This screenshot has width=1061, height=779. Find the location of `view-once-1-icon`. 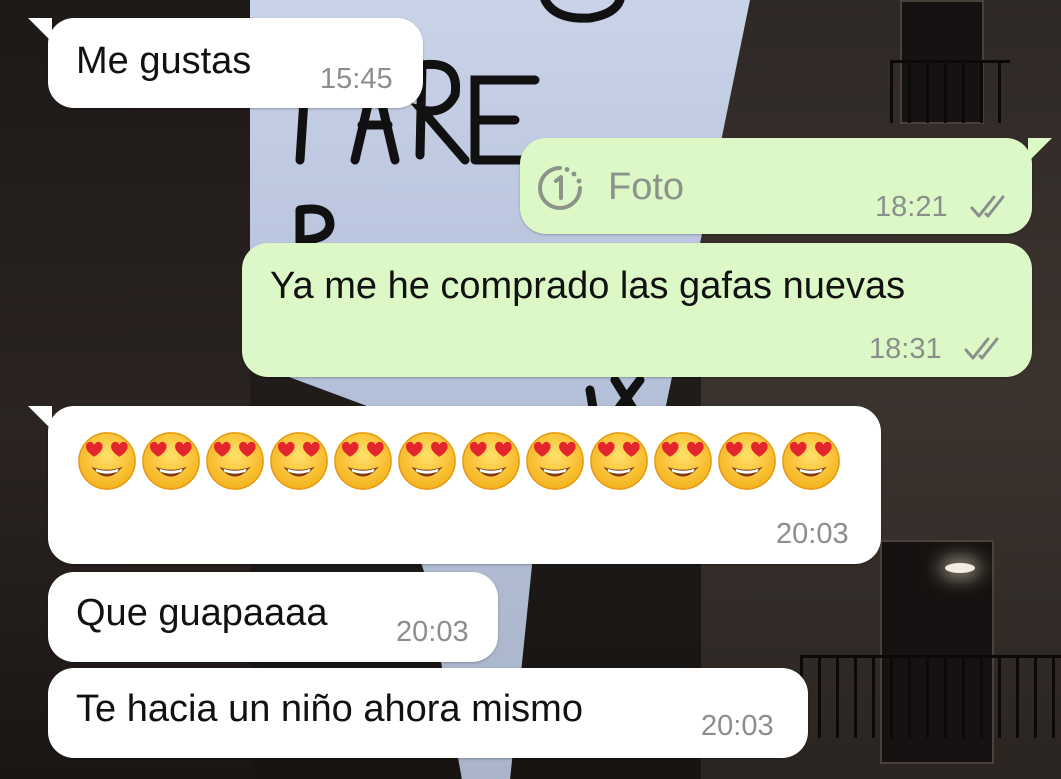

view-once-1-icon is located at coordinates (560, 188).